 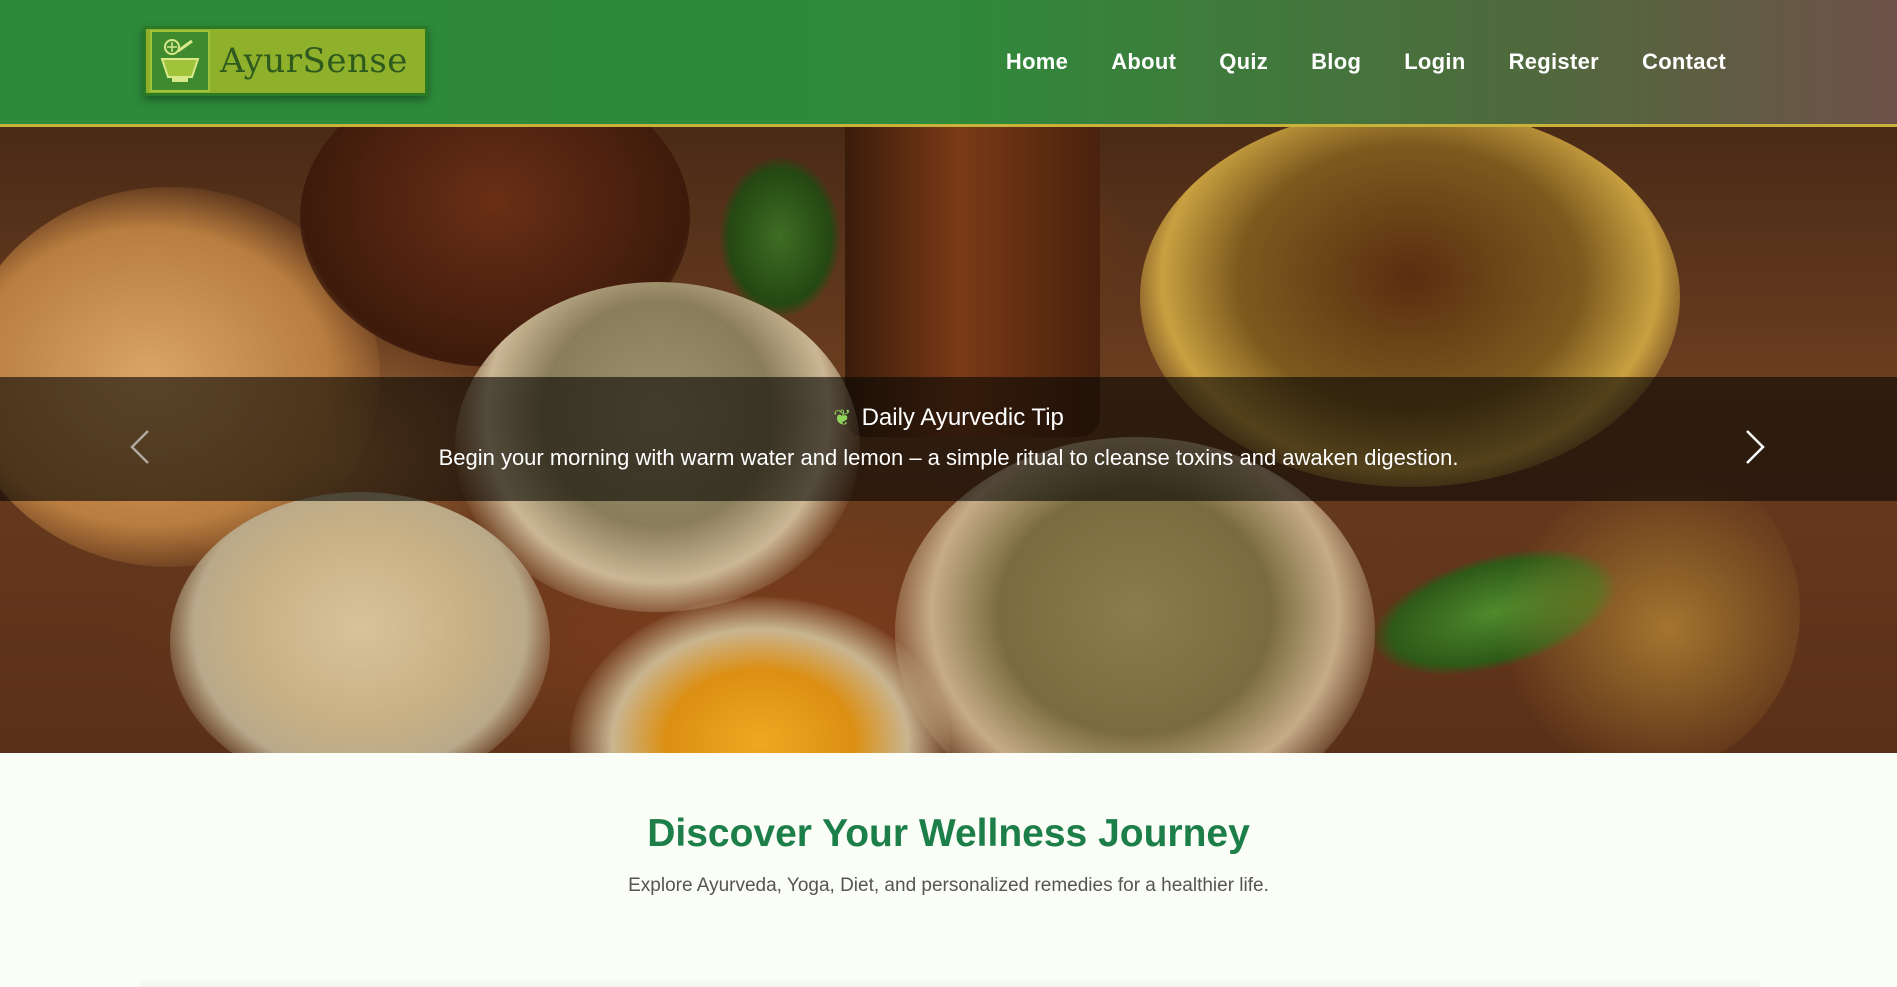 I want to click on nav-about: About, so click(x=1143, y=62).